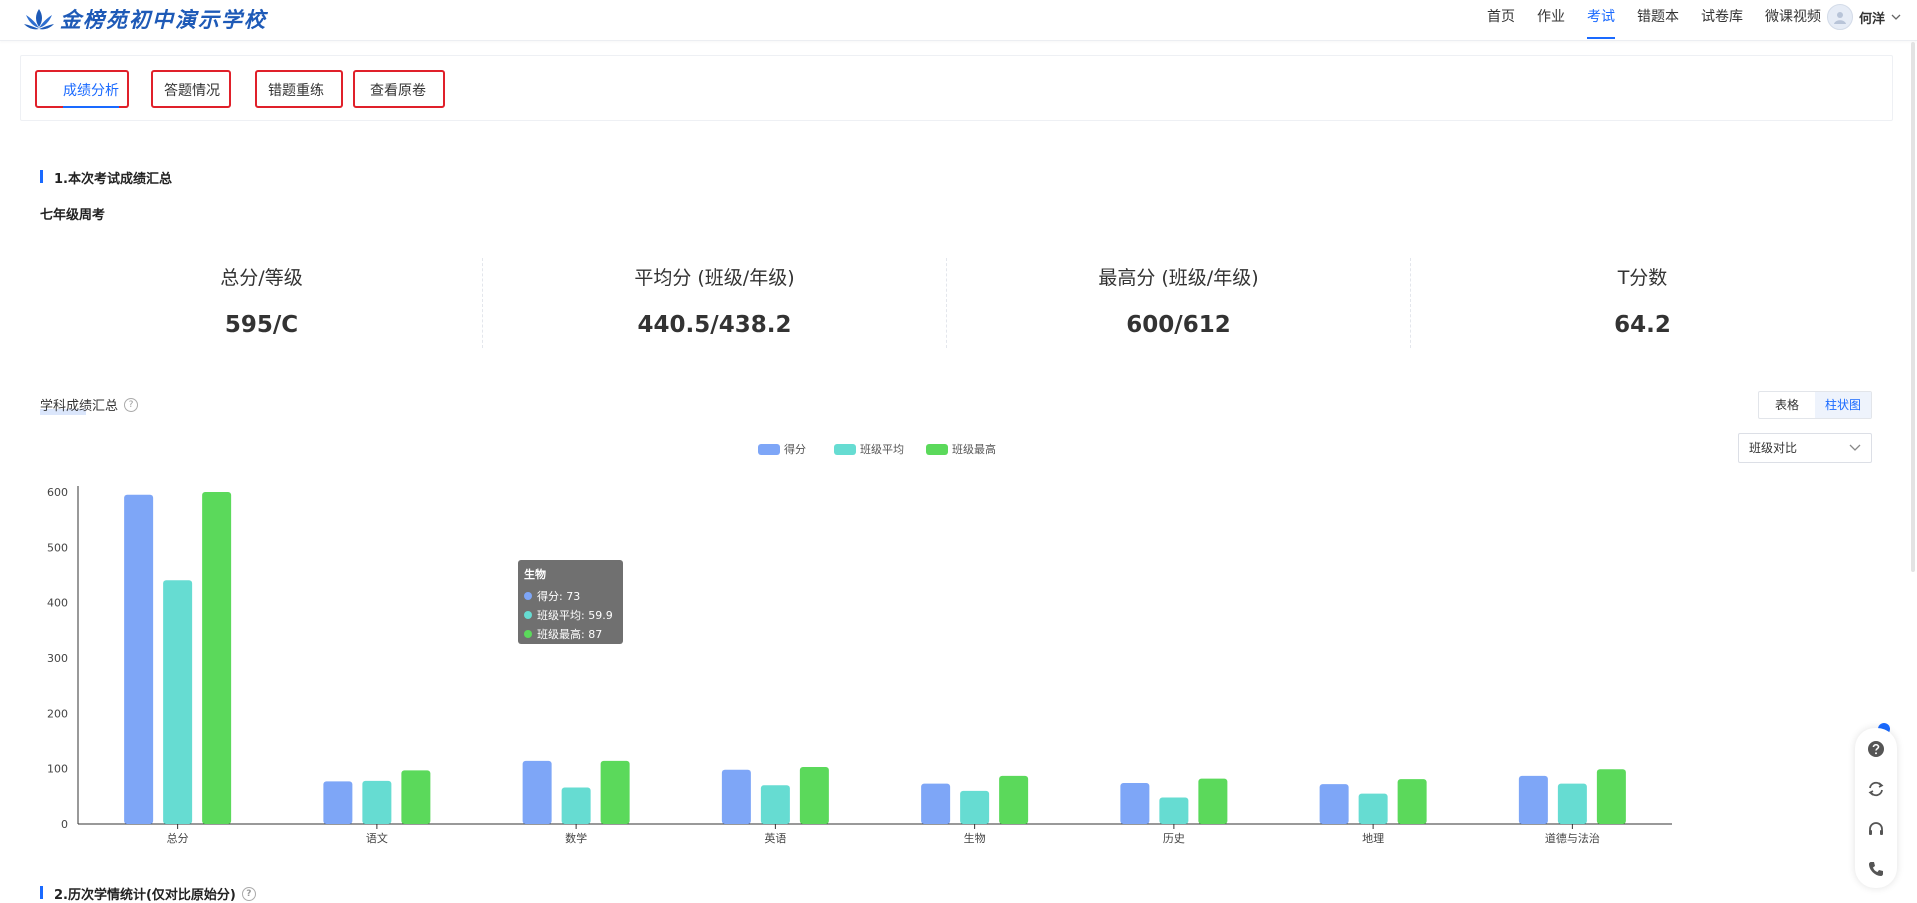 The width and height of the screenshot is (1917, 903). Describe the element at coordinates (1642, 325) in the screenshot. I see `stat-value: 64.2` at that location.